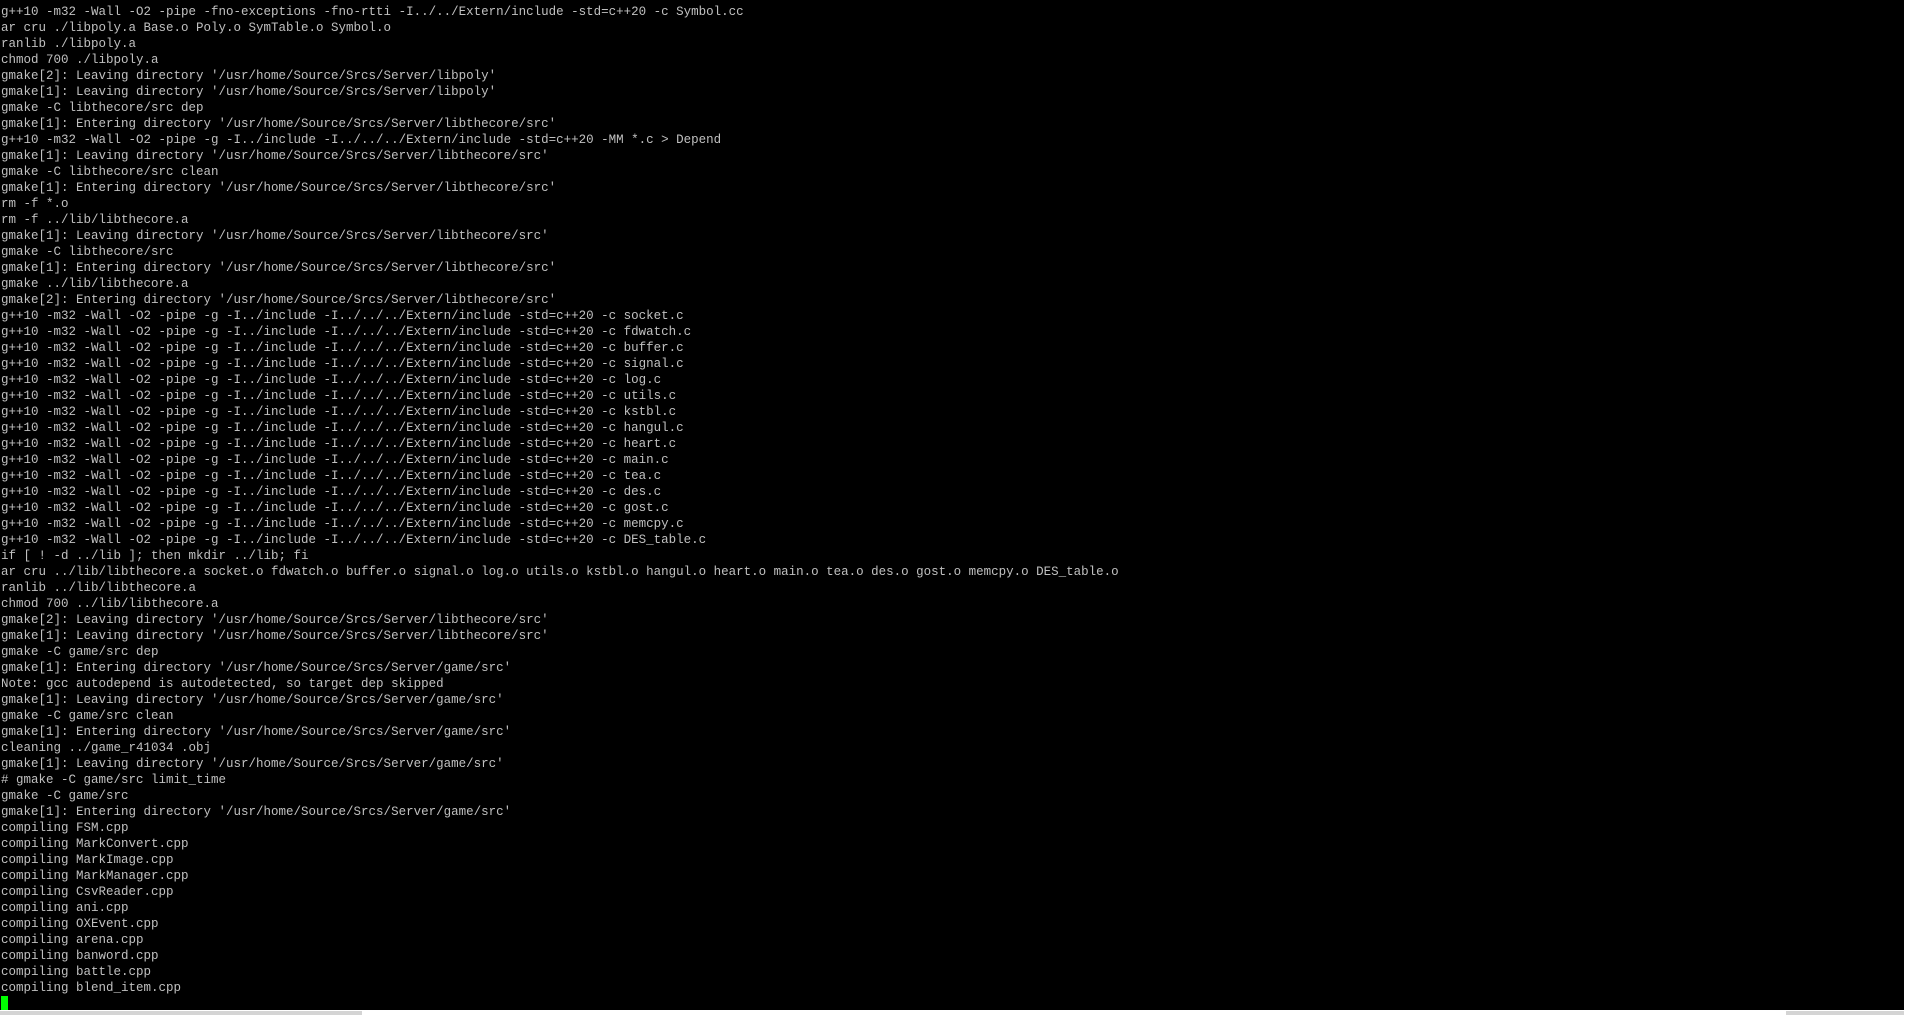  I want to click on terminal-cursor, so click(4, 1003).